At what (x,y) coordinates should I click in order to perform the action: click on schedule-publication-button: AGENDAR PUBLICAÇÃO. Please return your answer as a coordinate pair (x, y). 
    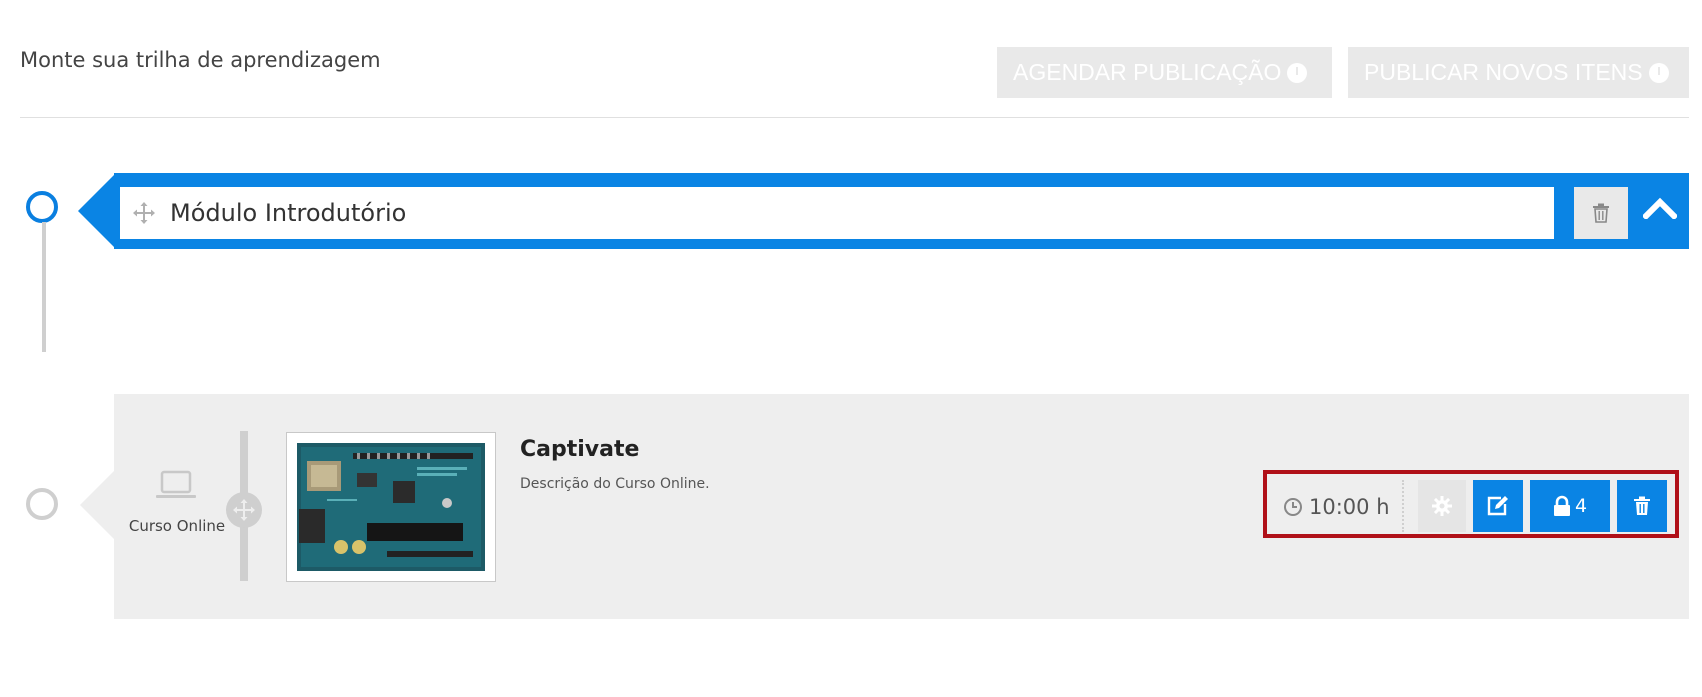
    Looking at the image, I should click on (1164, 72).